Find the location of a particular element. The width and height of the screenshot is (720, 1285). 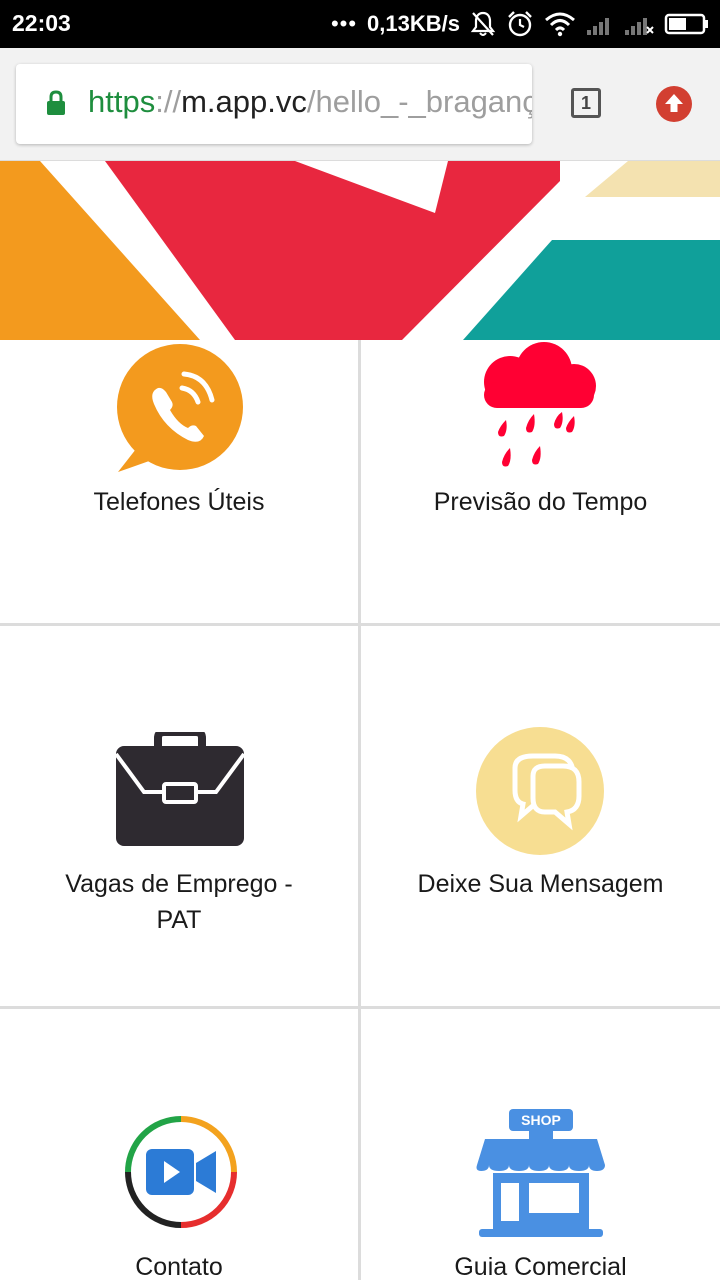

rain-cloud-icon is located at coordinates (540, 404).